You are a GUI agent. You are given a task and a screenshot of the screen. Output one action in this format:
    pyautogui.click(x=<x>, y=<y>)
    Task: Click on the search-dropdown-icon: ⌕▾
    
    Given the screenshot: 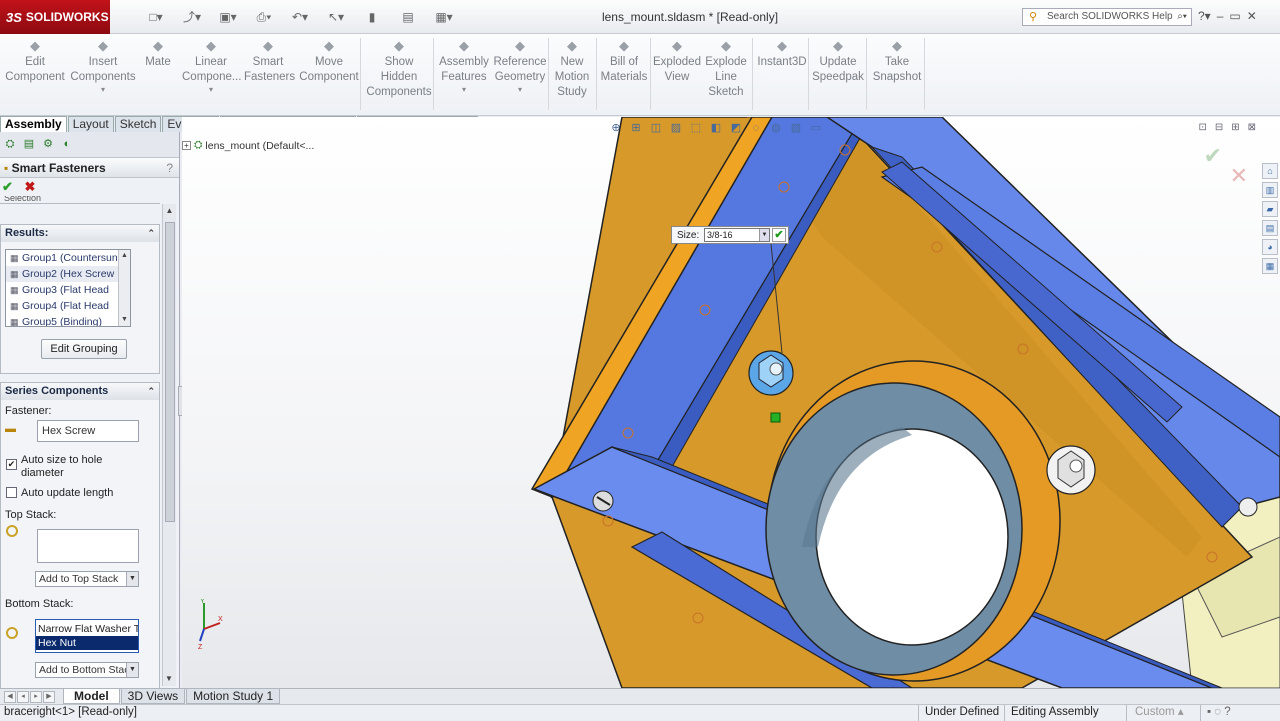 What is the action you would take?
    pyautogui.click(x=1182, y=17)
    